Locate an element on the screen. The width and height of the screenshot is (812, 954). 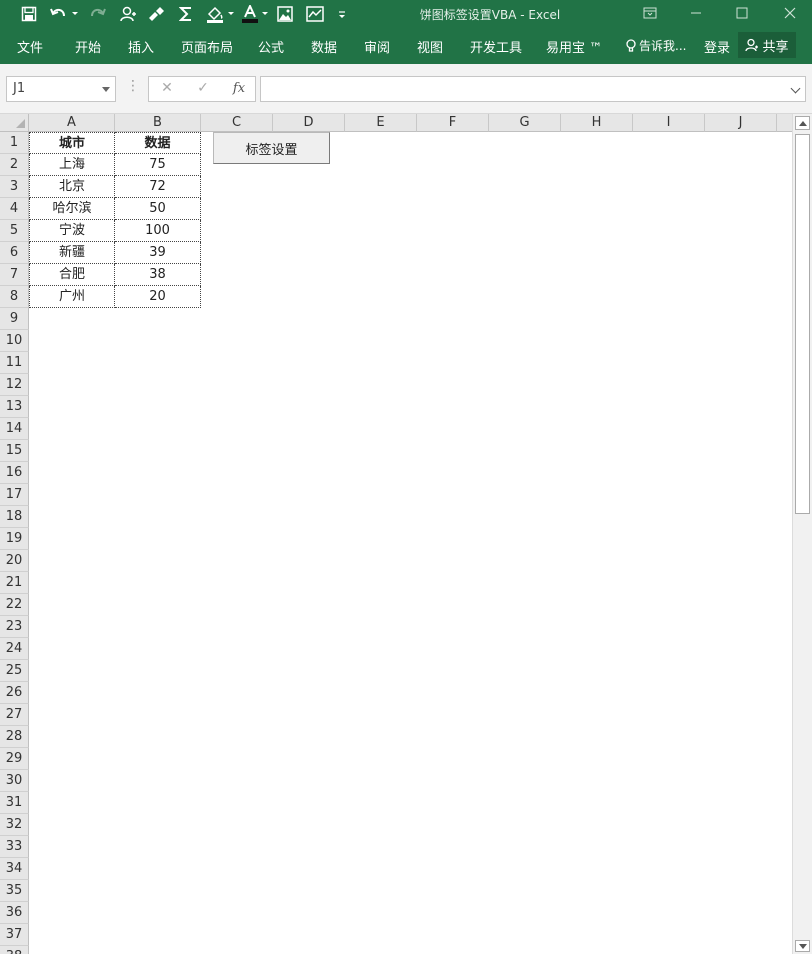
undo-dropdown-icon is located at coordinates (75, 14).